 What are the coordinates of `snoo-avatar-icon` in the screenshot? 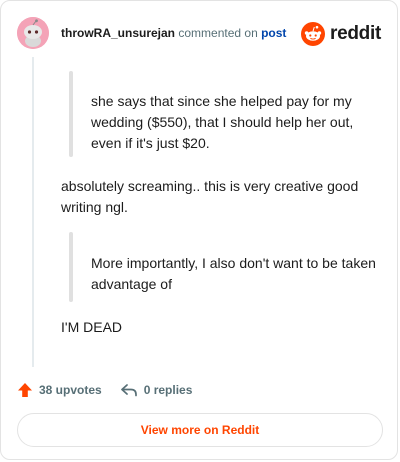 It's located at (33, 33).